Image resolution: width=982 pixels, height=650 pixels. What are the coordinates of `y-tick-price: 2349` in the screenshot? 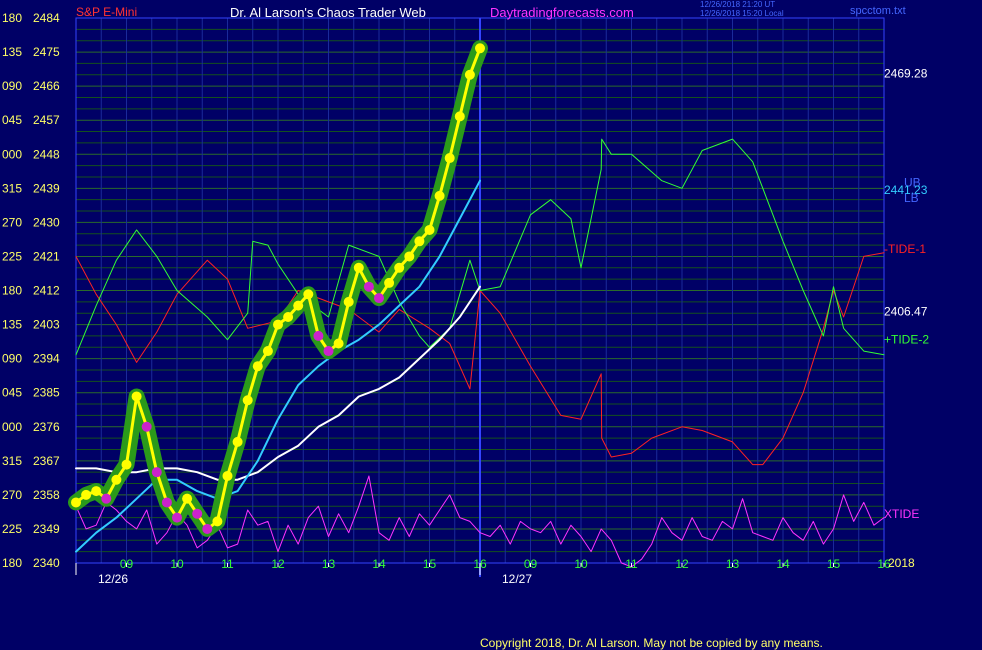 It's located at (46, 529).